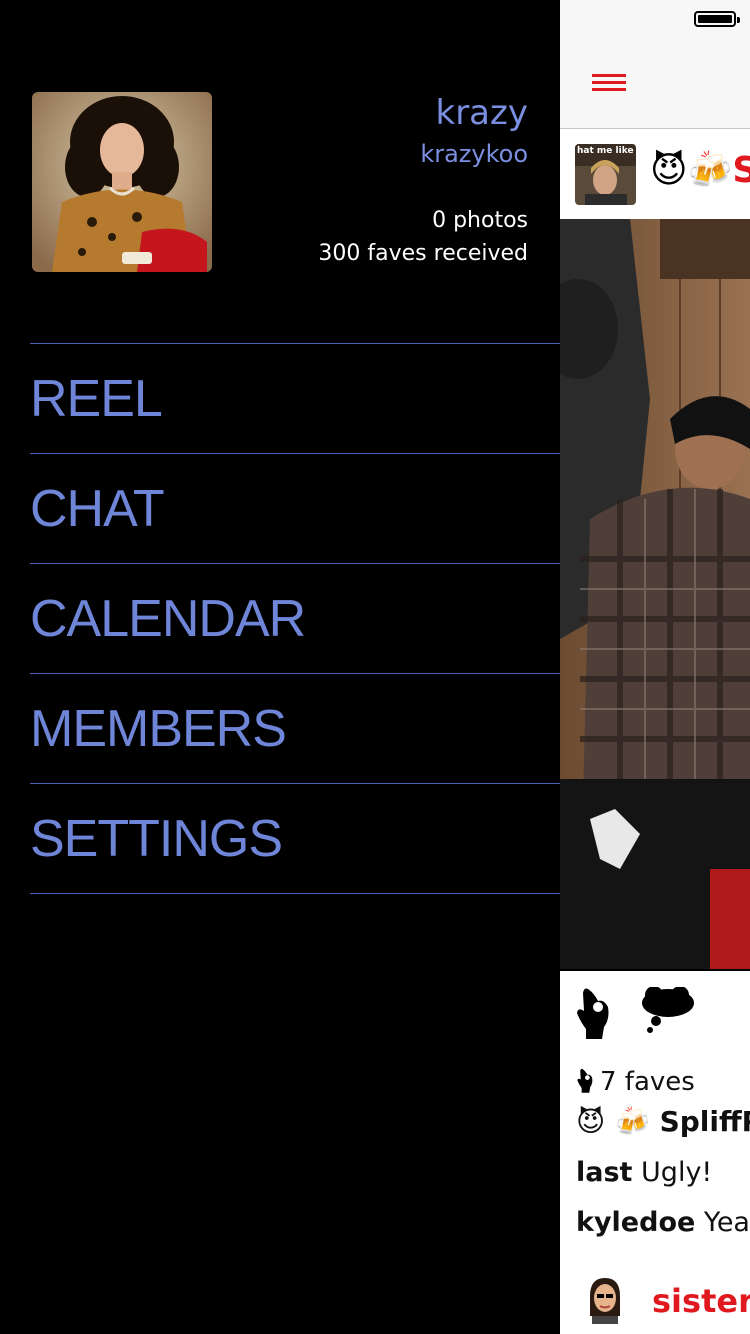 The image size is (750, 1334). I want to click on menu-item-reel: REEL, so click(295, 399).